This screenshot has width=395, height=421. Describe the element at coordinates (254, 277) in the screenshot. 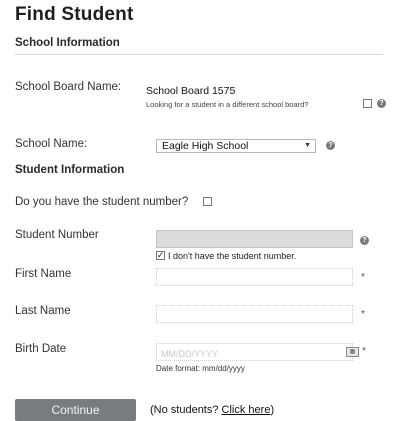

I see `first-name-input` at that location.